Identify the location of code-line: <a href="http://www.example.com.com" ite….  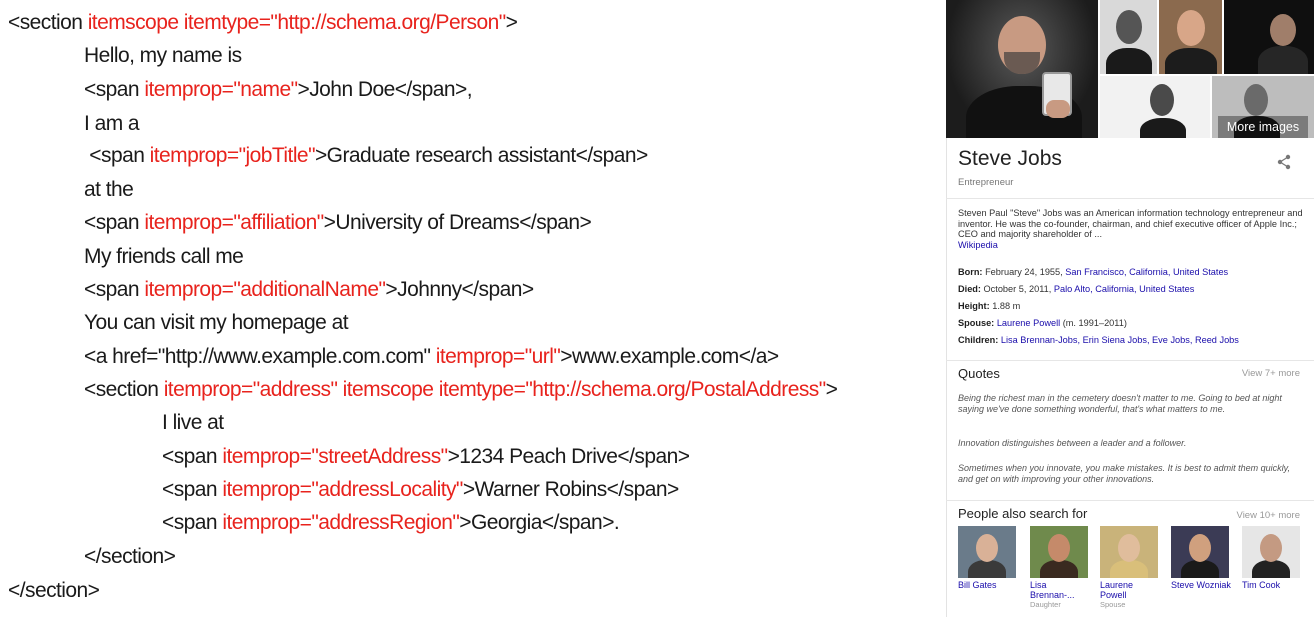
(431, 357).